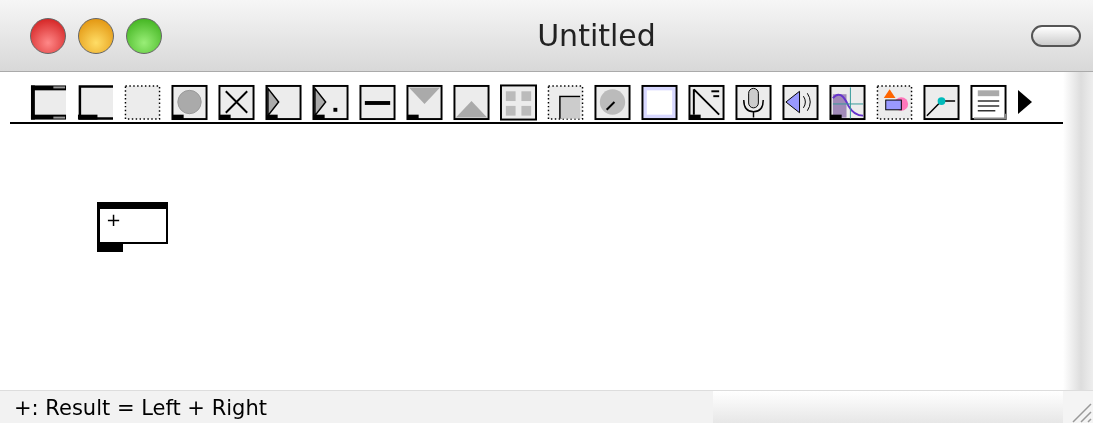 The width and height of the screenshot is (1093, 423). What do you see at coordinates (189, 102) in the screenshot?
I see `circle-button-icon` at bounding box center [189, 102].